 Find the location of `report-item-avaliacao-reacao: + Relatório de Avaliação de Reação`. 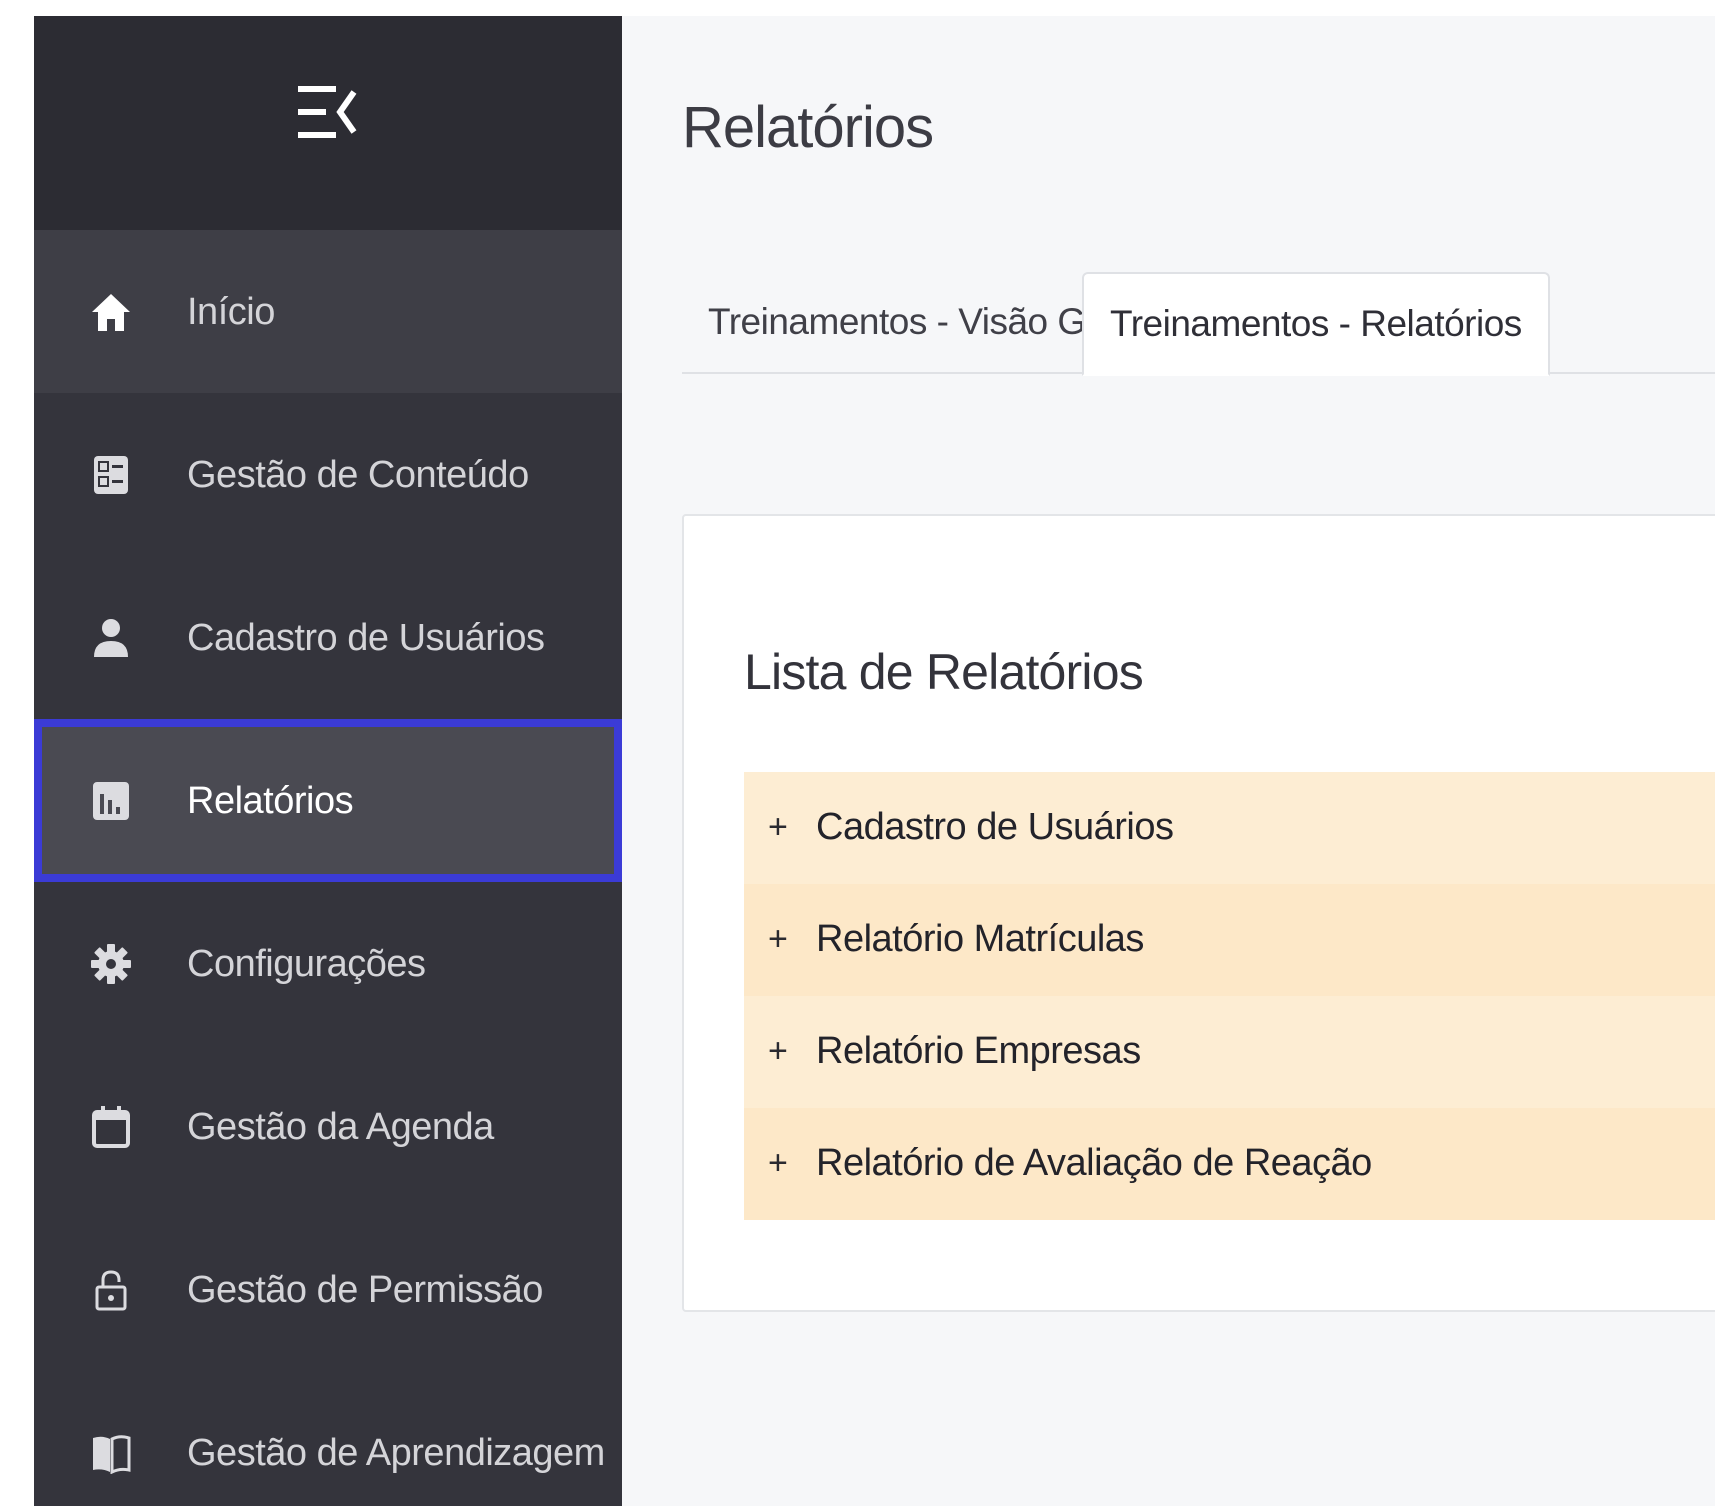

report-item-avaliacao-reacao: + Relatório de Avaliação de Reação is located at coordinates (1229, 1164).